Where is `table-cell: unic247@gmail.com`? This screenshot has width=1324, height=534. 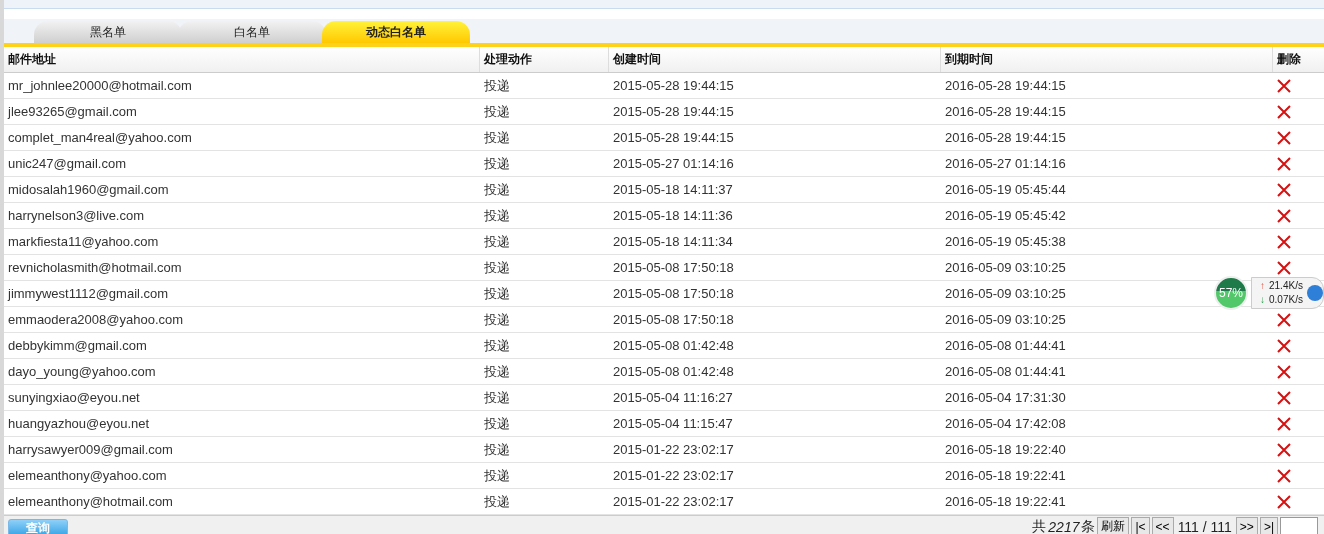 table-cell: unic247@gmail.com is located at coordinates (67, 163).